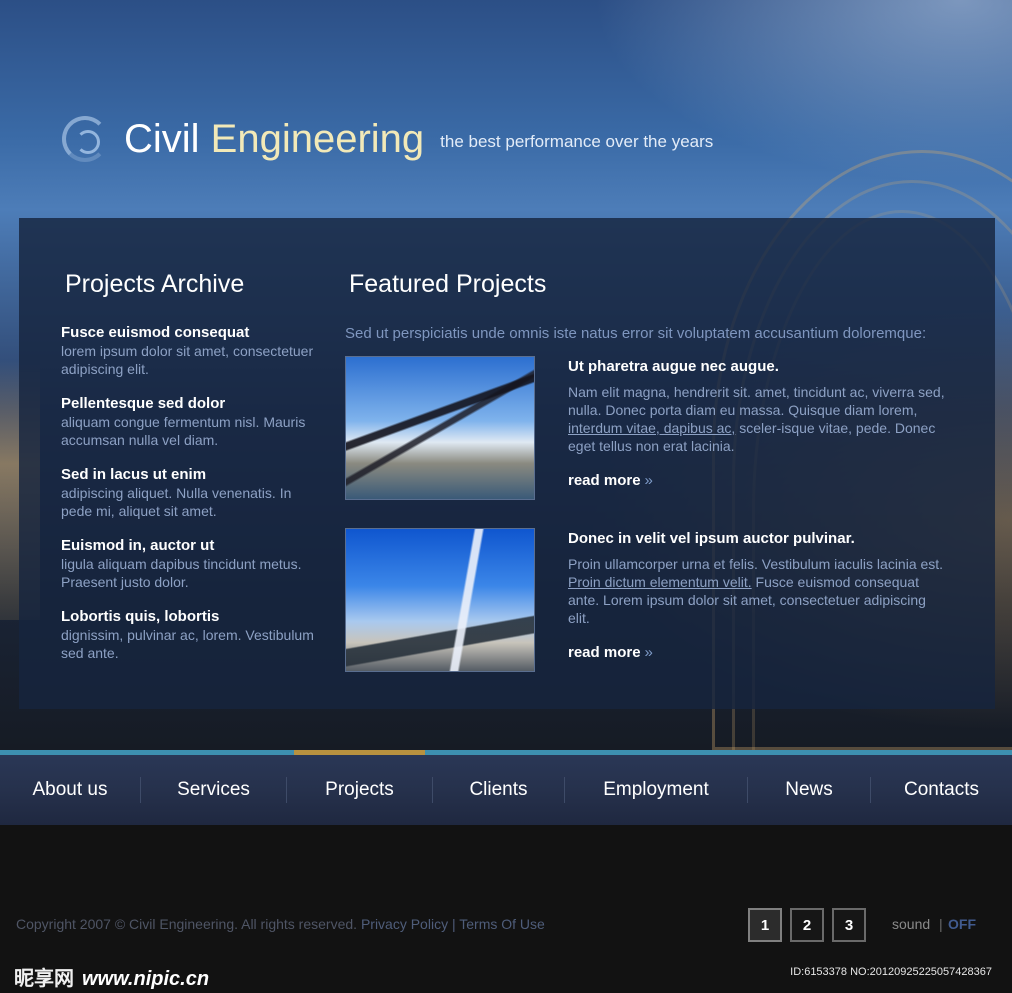 This screenshot has width=1012, height=993. Describe the element at coordinates (911, 924) in the screenshot. I see `sound-label: sound` at that location.